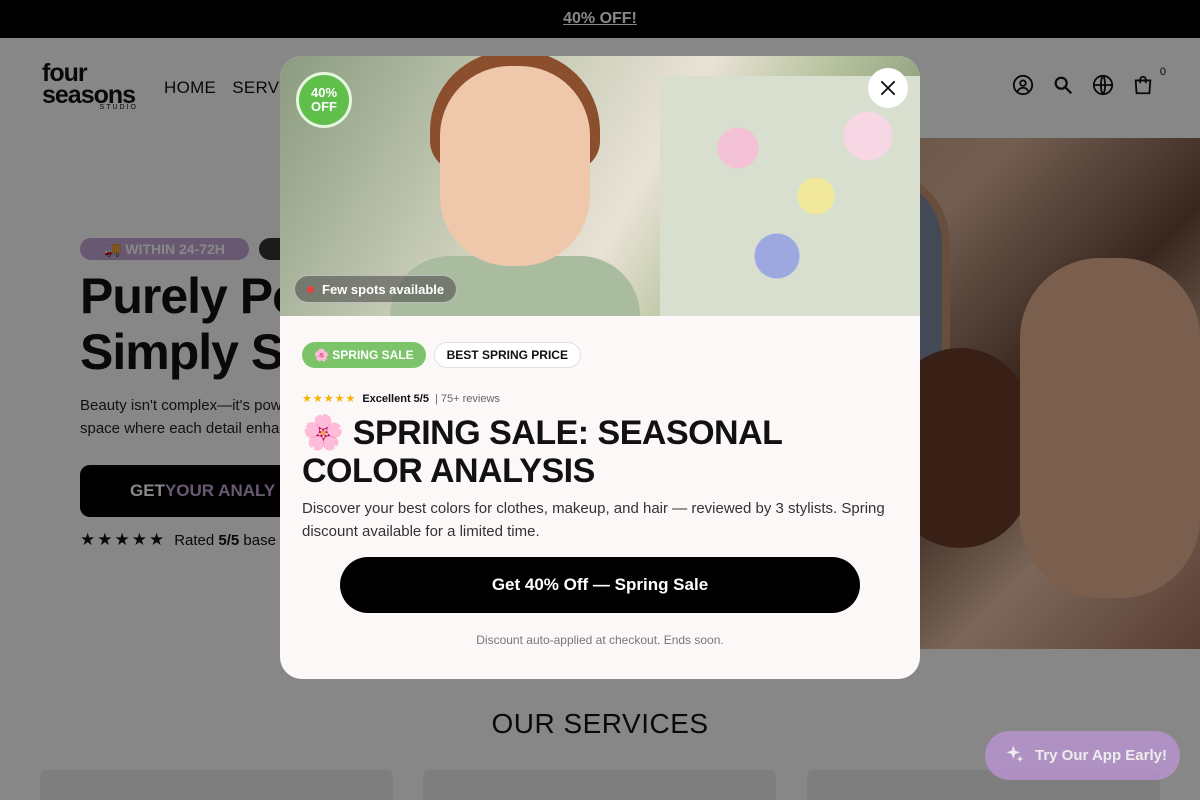 The width and height of the screenshot is (1200, 800). I want to click on discount-badge: 40% OFF, so click(324, 100).